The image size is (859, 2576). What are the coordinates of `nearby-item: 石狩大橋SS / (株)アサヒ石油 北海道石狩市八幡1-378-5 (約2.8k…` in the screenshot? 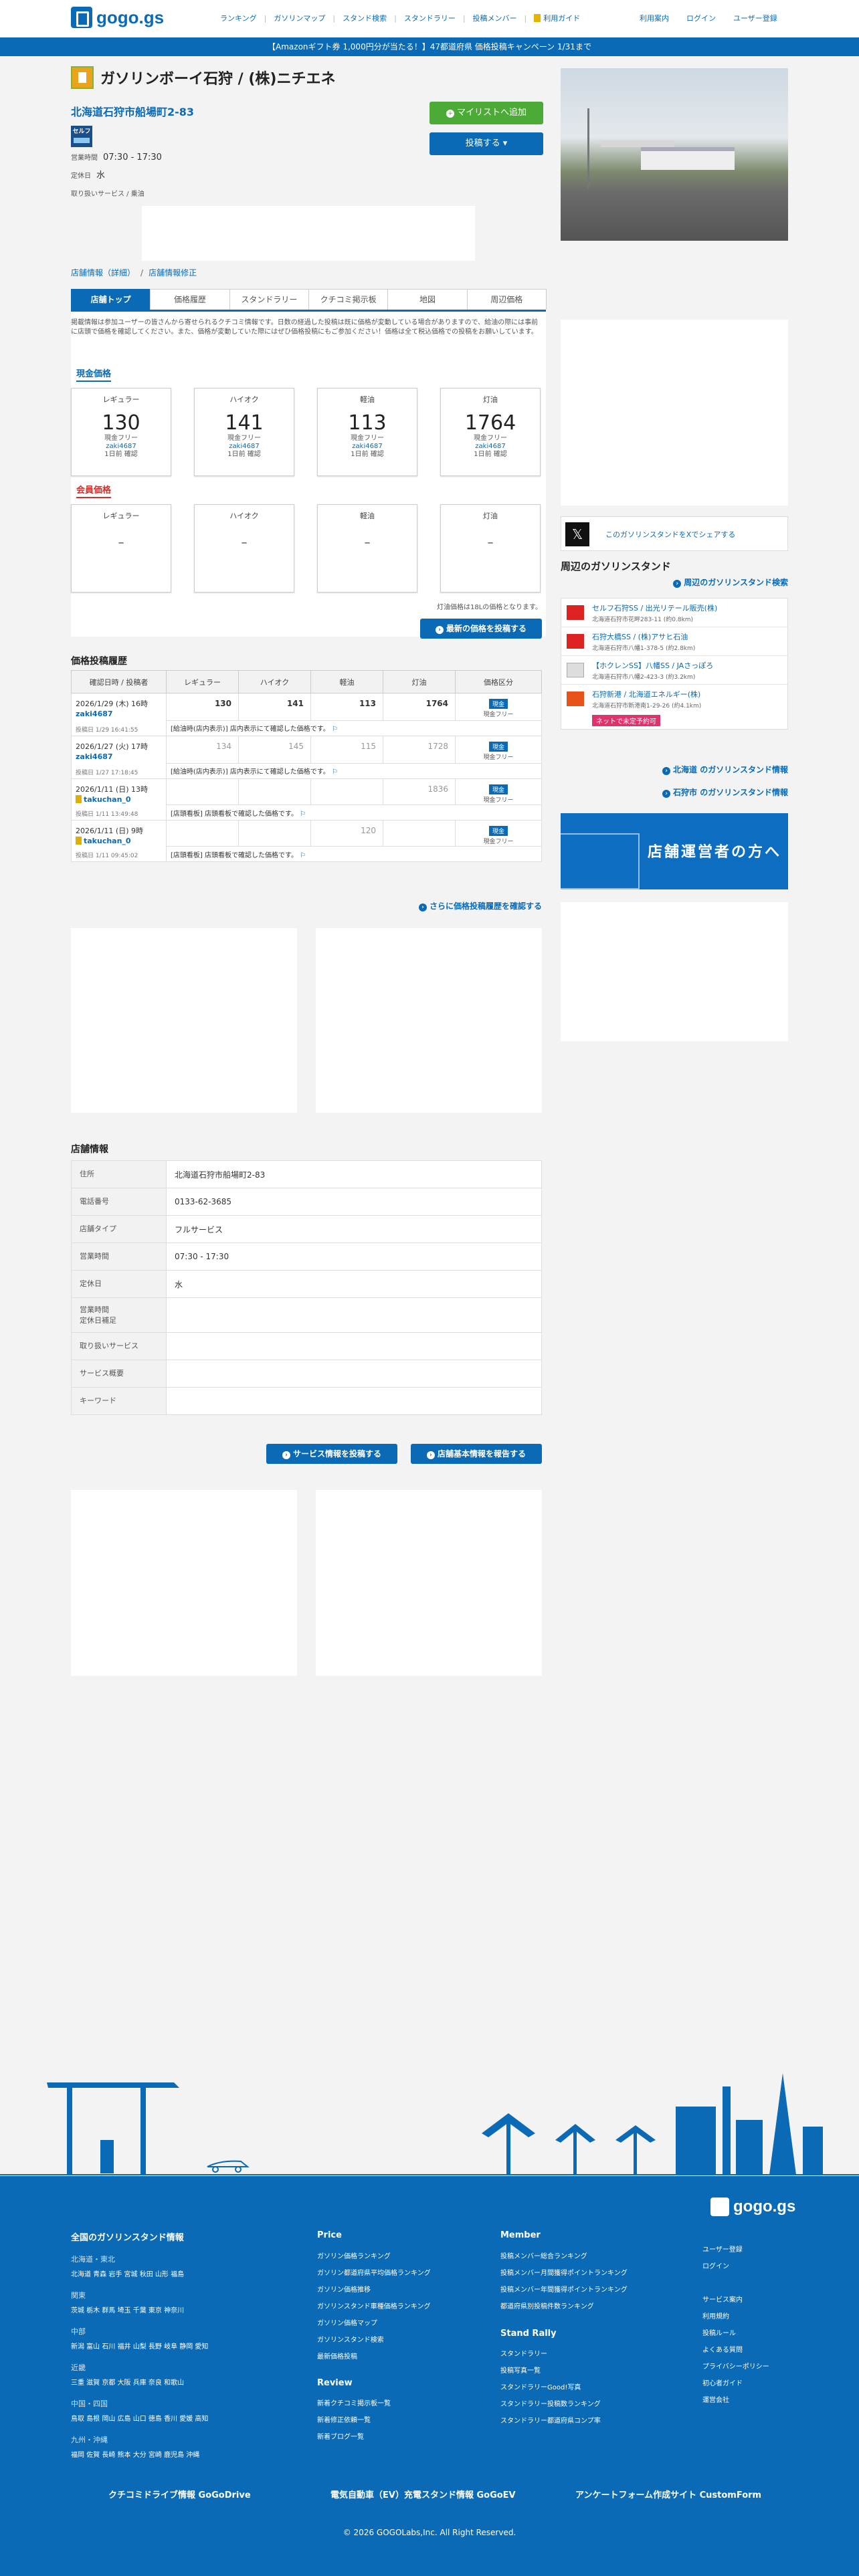 It's located at (674, 641).